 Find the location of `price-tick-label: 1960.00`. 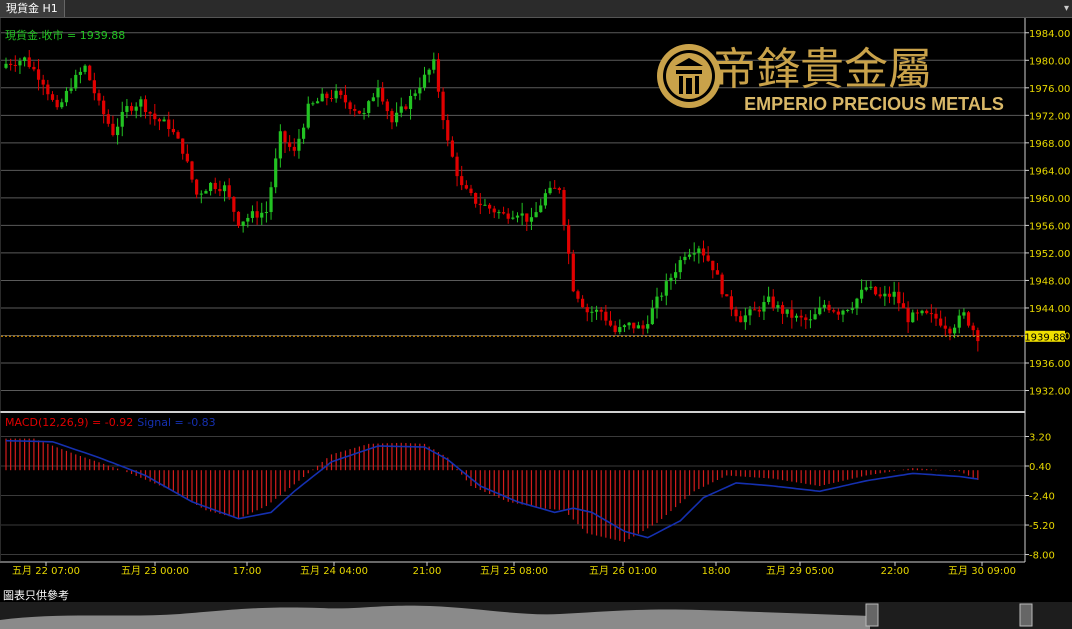

price-tick-label: 1960.00 is located at coordinates (1049, 199).